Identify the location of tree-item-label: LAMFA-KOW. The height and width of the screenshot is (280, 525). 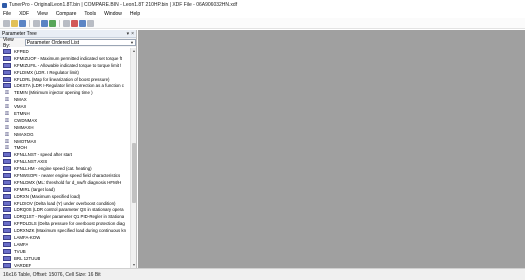
(27, 237).